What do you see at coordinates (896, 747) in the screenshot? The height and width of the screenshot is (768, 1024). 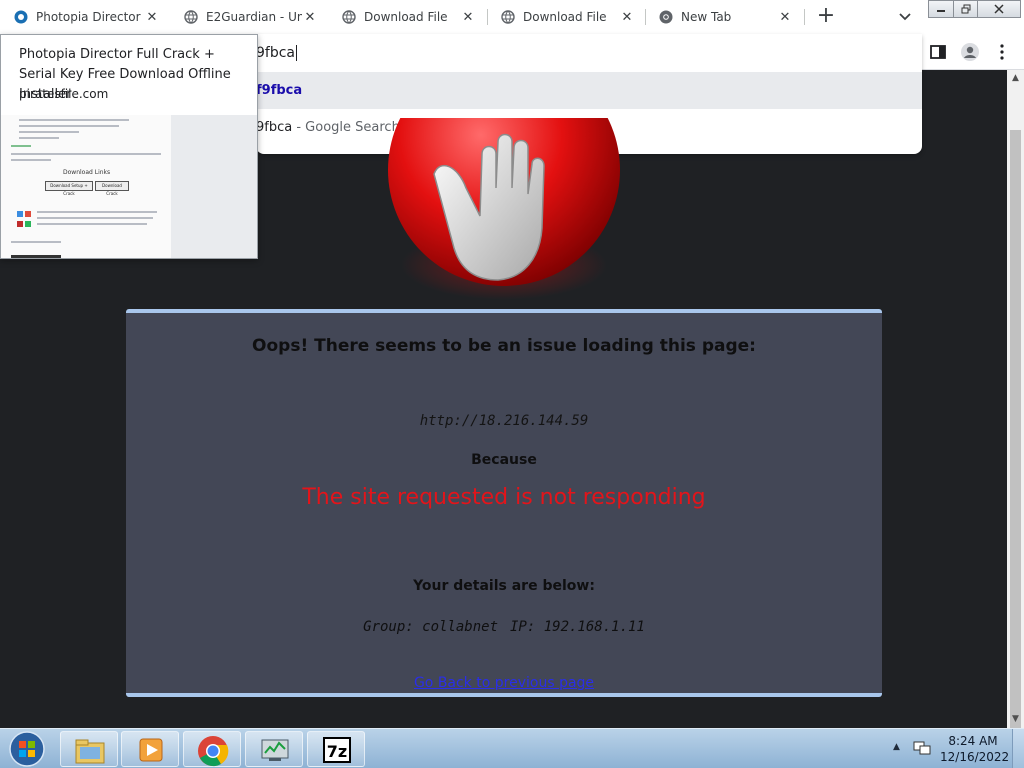 I see `show-hidden-icons-icon: ▲` at bounding box center [896, 747].